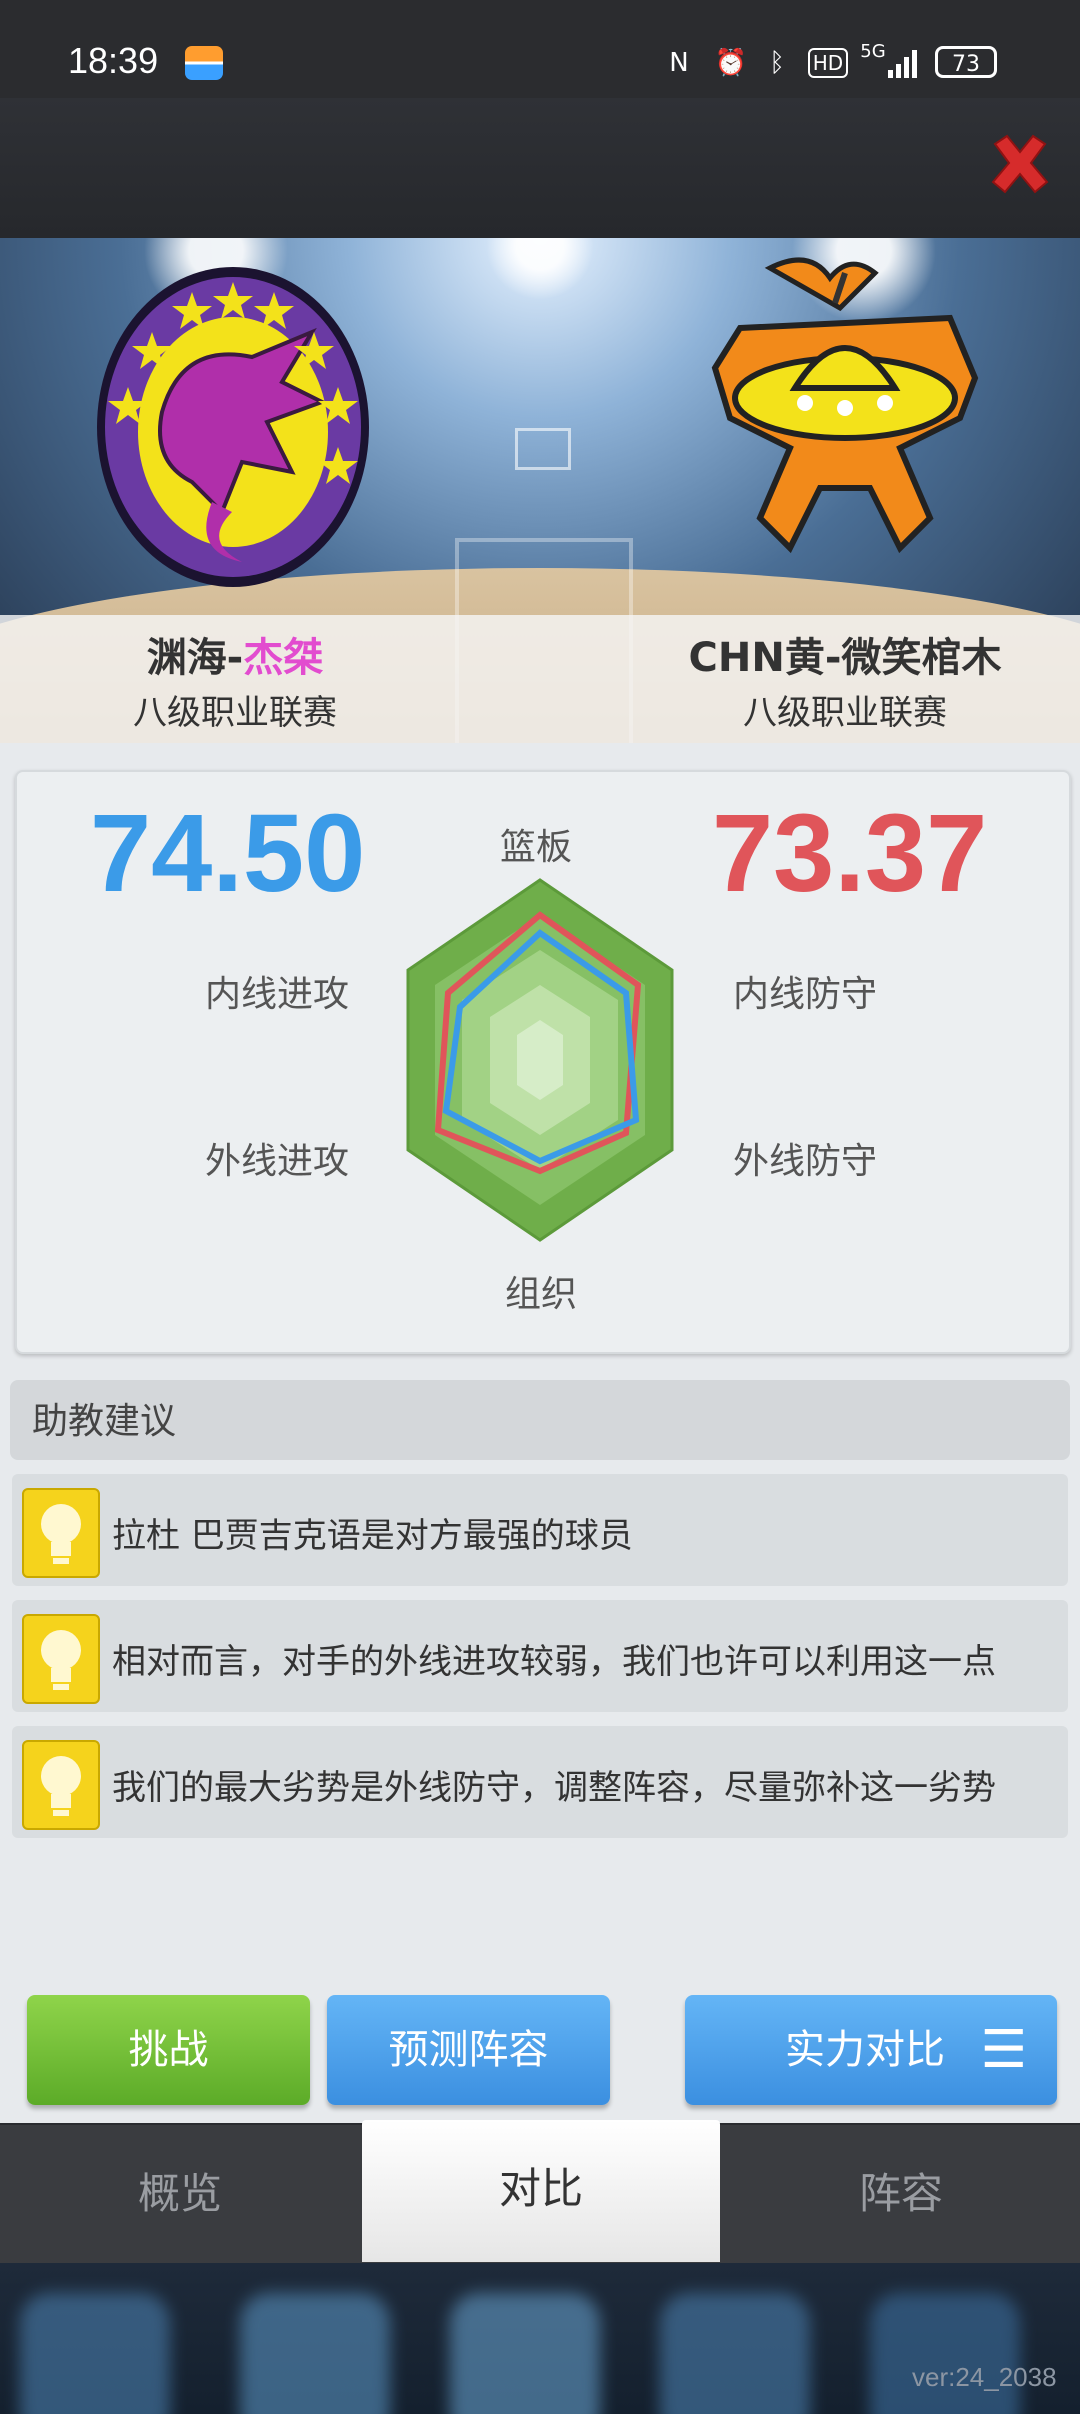  What do you see at coordinates (1020, 165) in the screenshot?
I see `close-icon` at bounding box center [1020, 165].